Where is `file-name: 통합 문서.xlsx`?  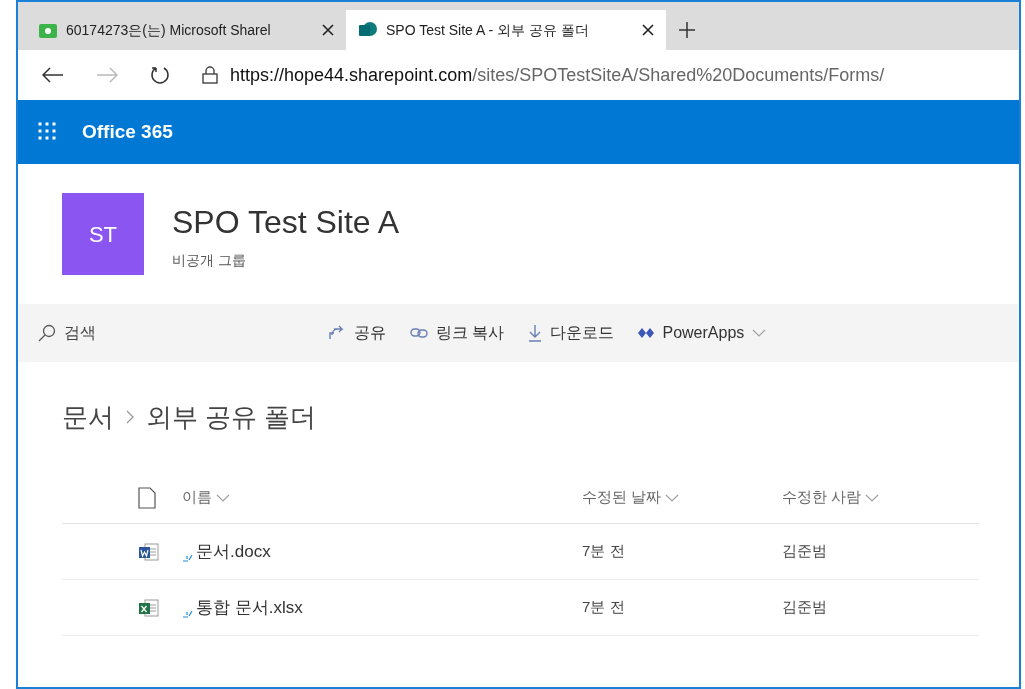
file-name: 통합 문서.xlsx is located at coordinates (249, 607).